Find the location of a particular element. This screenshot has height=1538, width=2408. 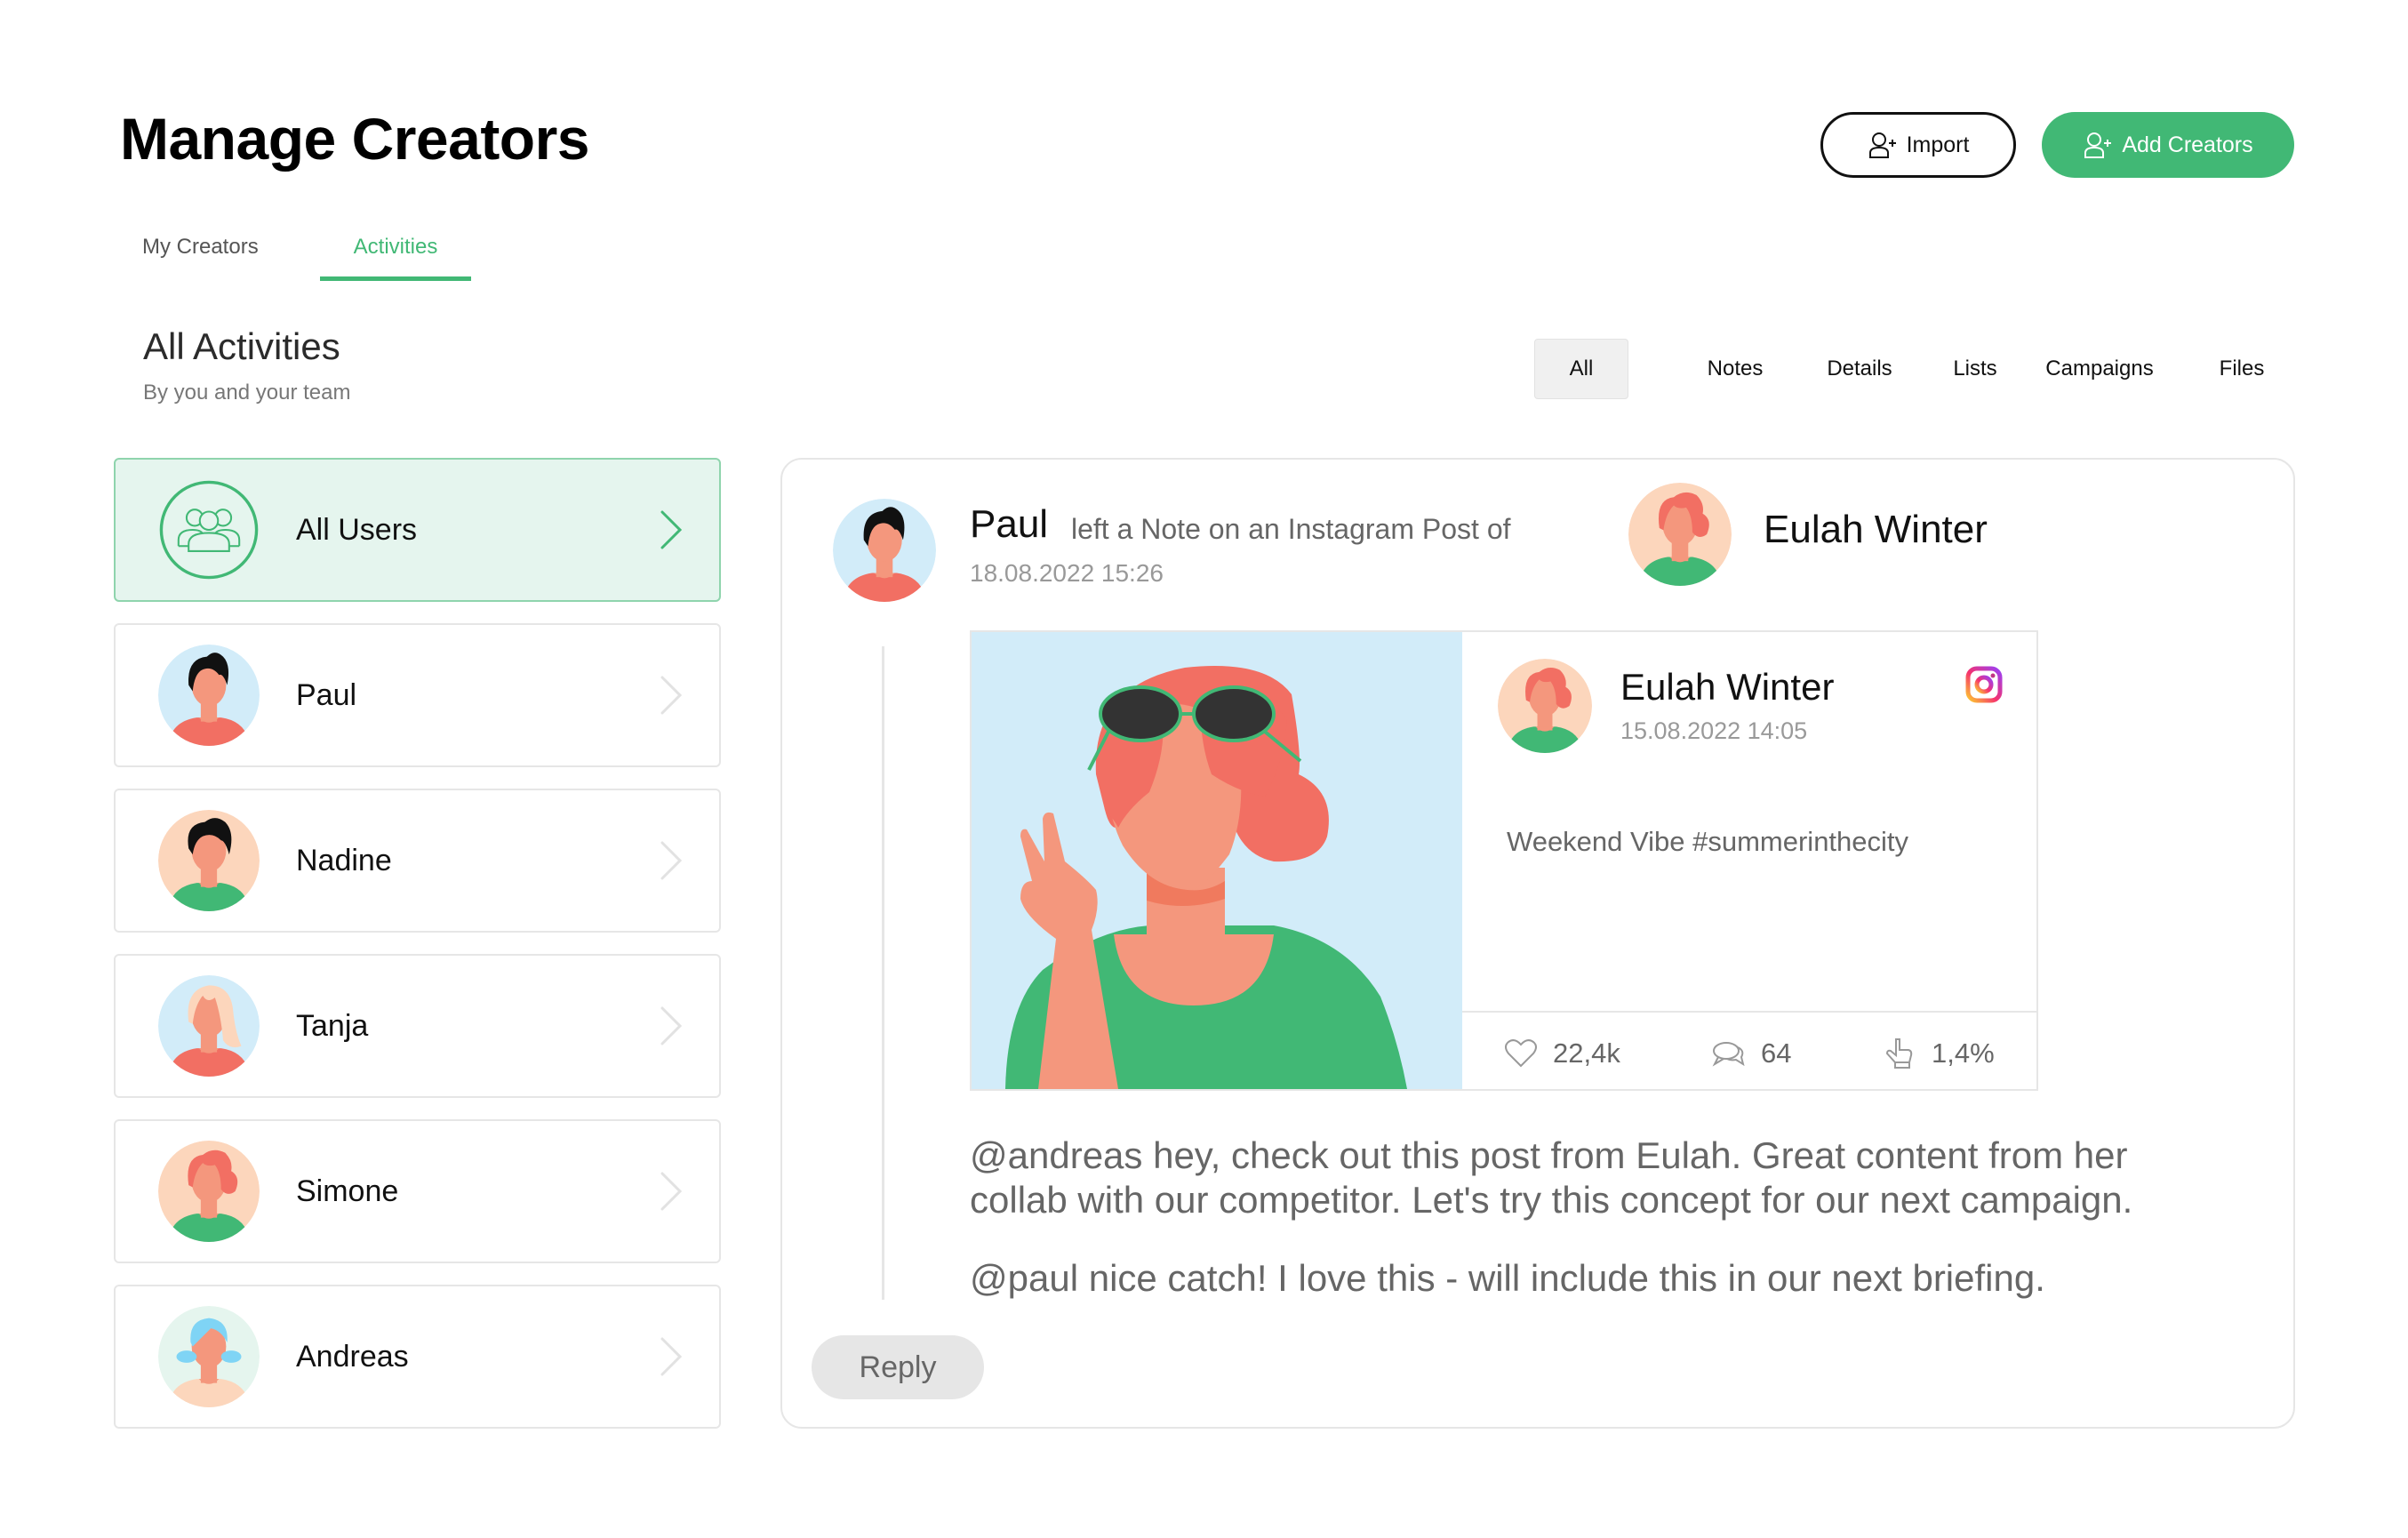

users-group-icon is located at coordinates (209, 530).